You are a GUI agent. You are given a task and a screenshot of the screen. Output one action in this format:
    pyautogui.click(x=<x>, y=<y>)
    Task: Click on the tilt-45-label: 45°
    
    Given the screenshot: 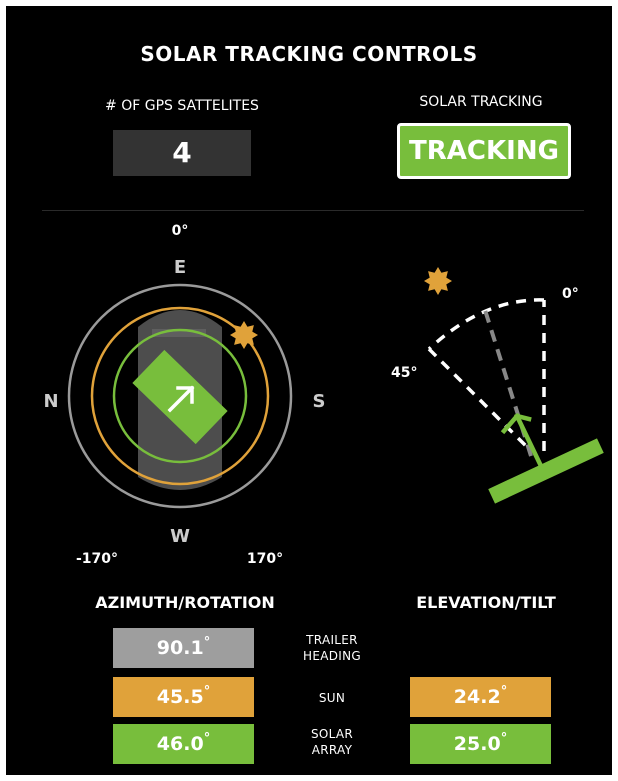 What is the action you would take?
    pyautogui.click(x=404, y=373)
    